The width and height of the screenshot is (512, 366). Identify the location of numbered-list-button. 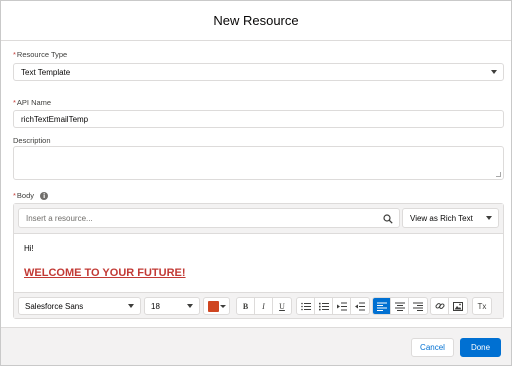
(324, 306).